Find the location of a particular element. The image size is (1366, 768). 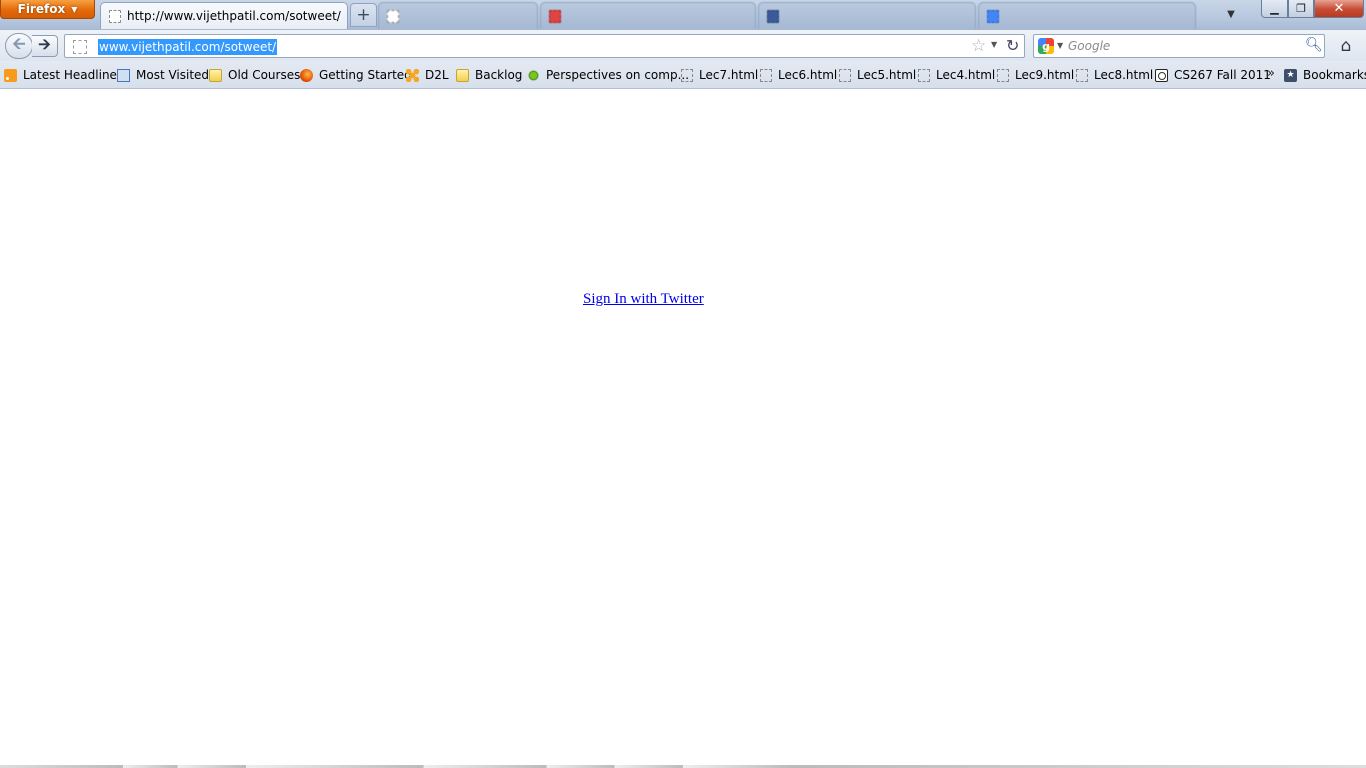

search-icon: 🔍︎ is located at coordinates (1314, 45).